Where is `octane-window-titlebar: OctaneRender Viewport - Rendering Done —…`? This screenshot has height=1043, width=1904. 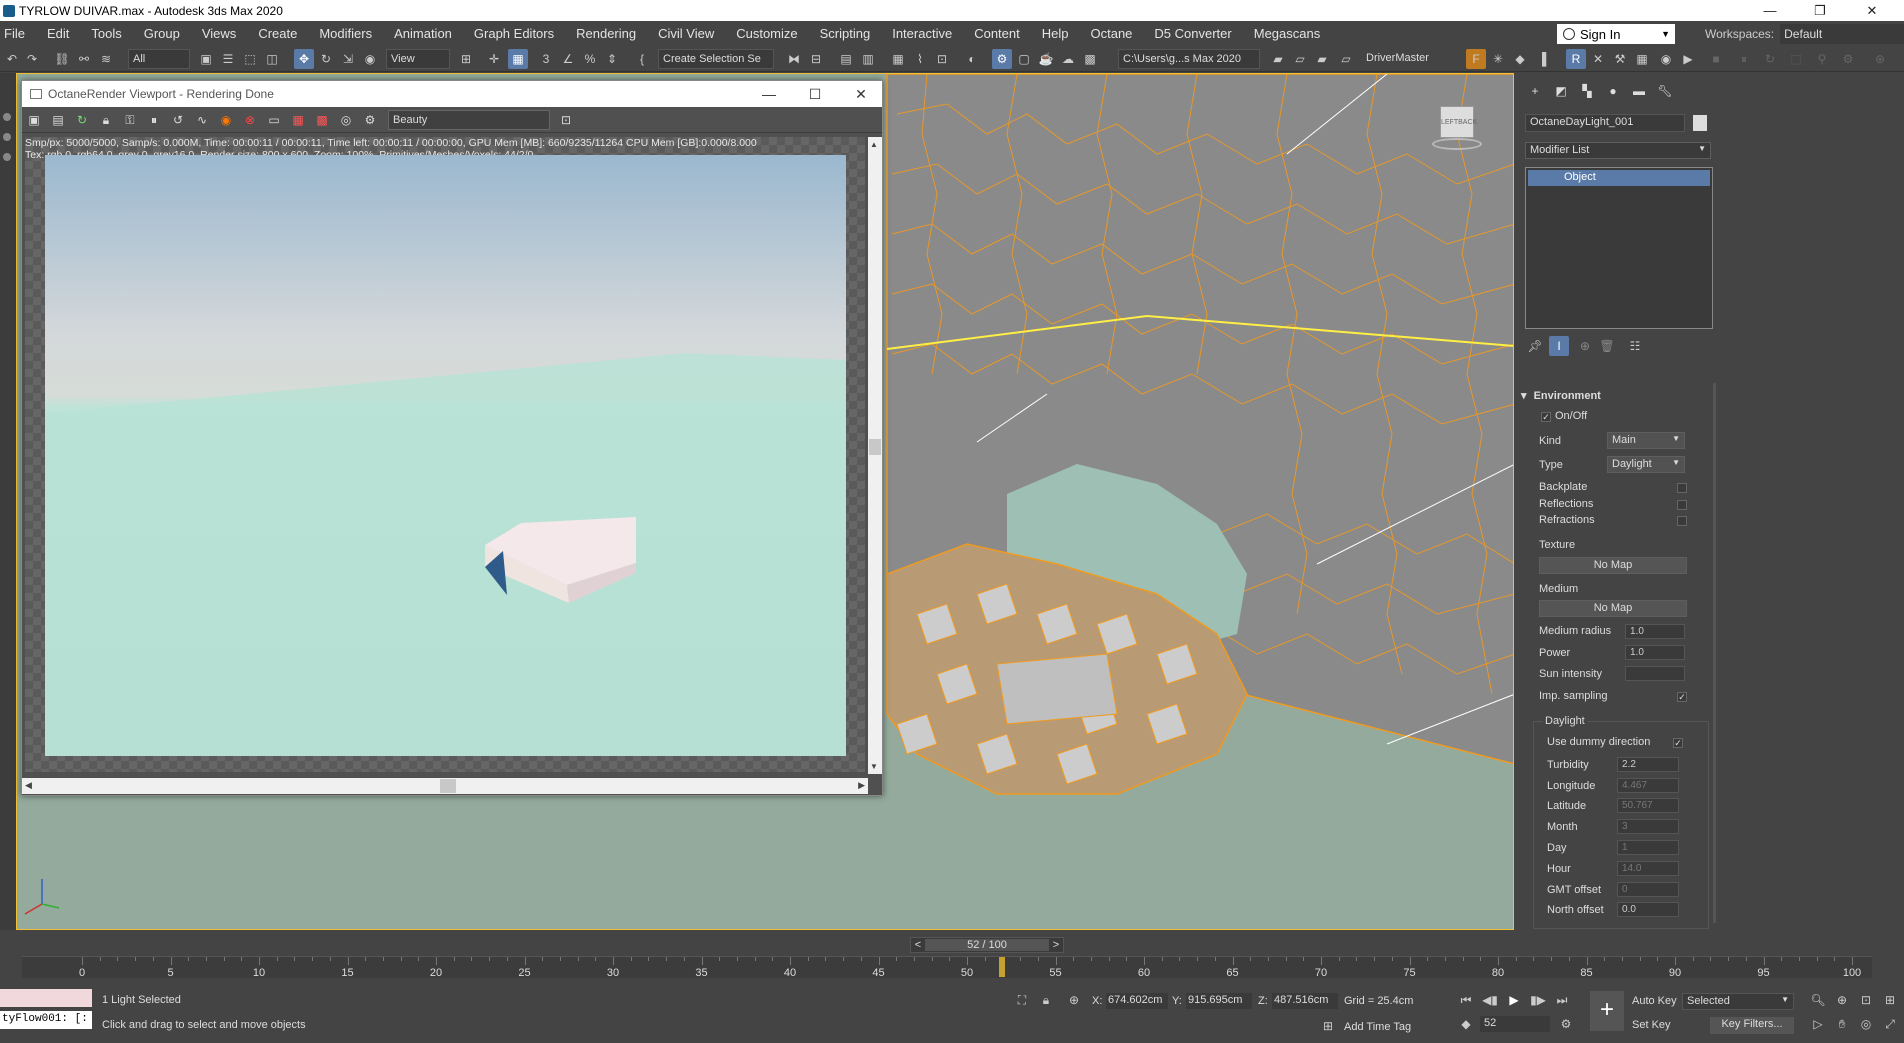 octane-window-titlebar: OctaneRender Viewport - Rendering Done —… is located at coordinates (452, 94).